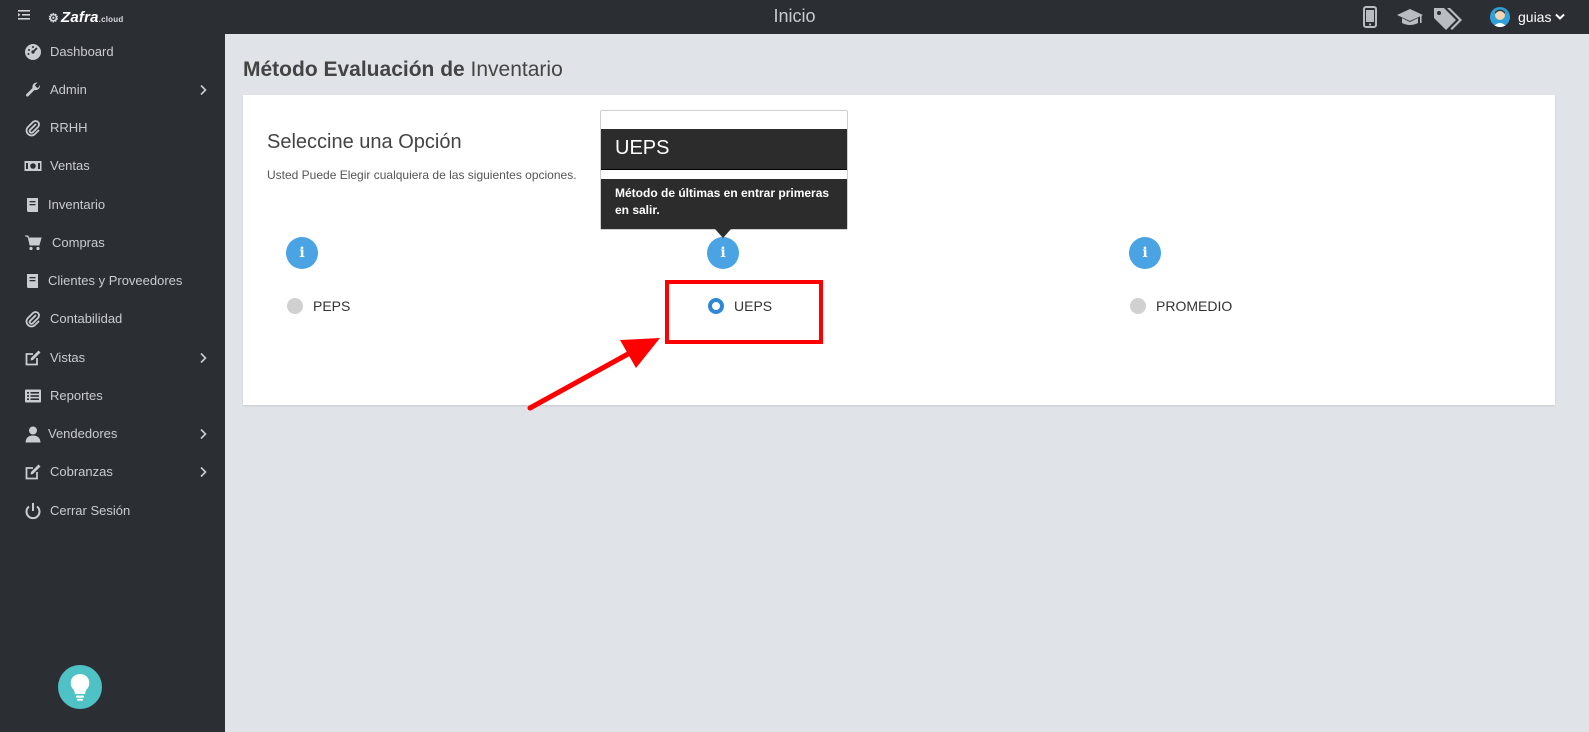 This screenshot has width=1589, height=732. Describe the element at coordinates (115, 280) in the screenshot. I see `sidebar-item-label: Clientes y Proveedores` at that location.